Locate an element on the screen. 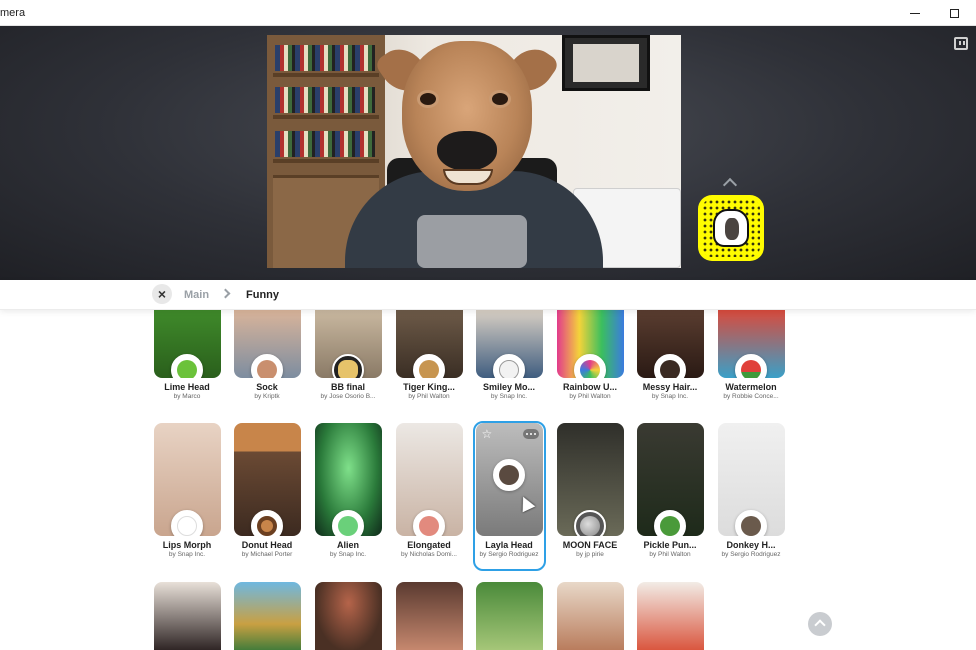  lens-card: Lime Head by Marco is located at coordinates (187, 355).